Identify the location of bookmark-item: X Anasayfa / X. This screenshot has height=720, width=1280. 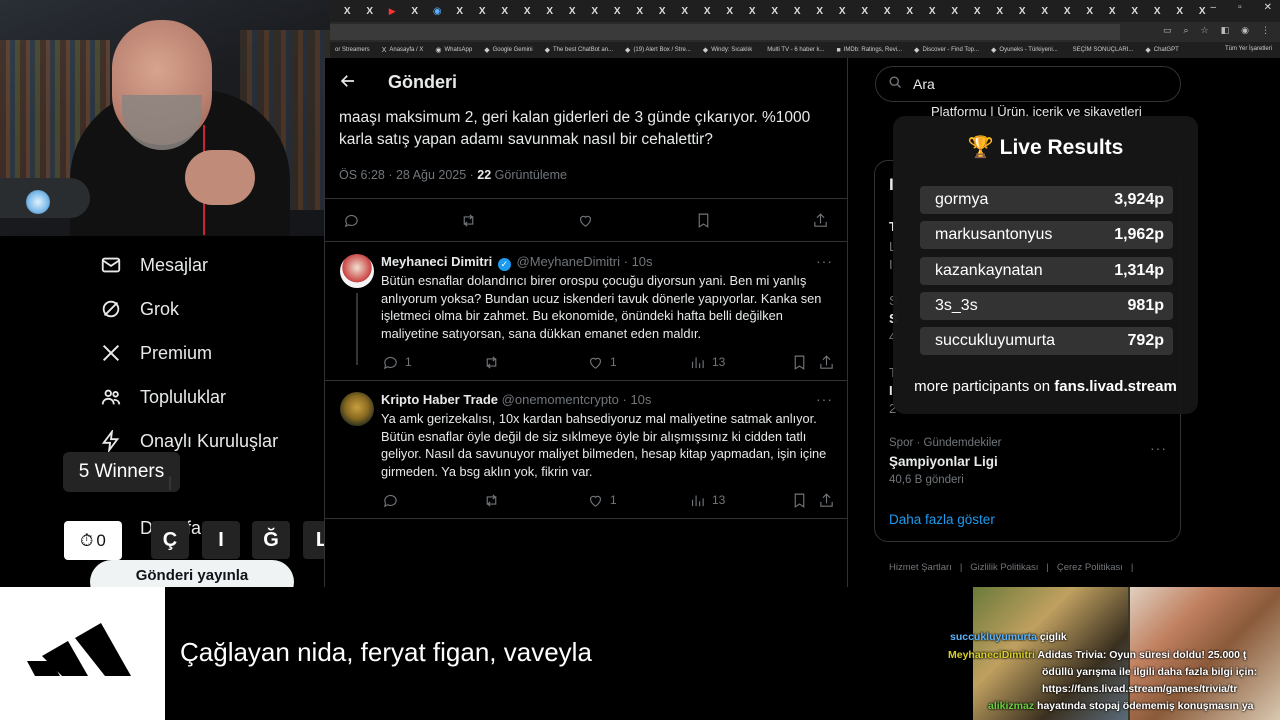
(403, 50).